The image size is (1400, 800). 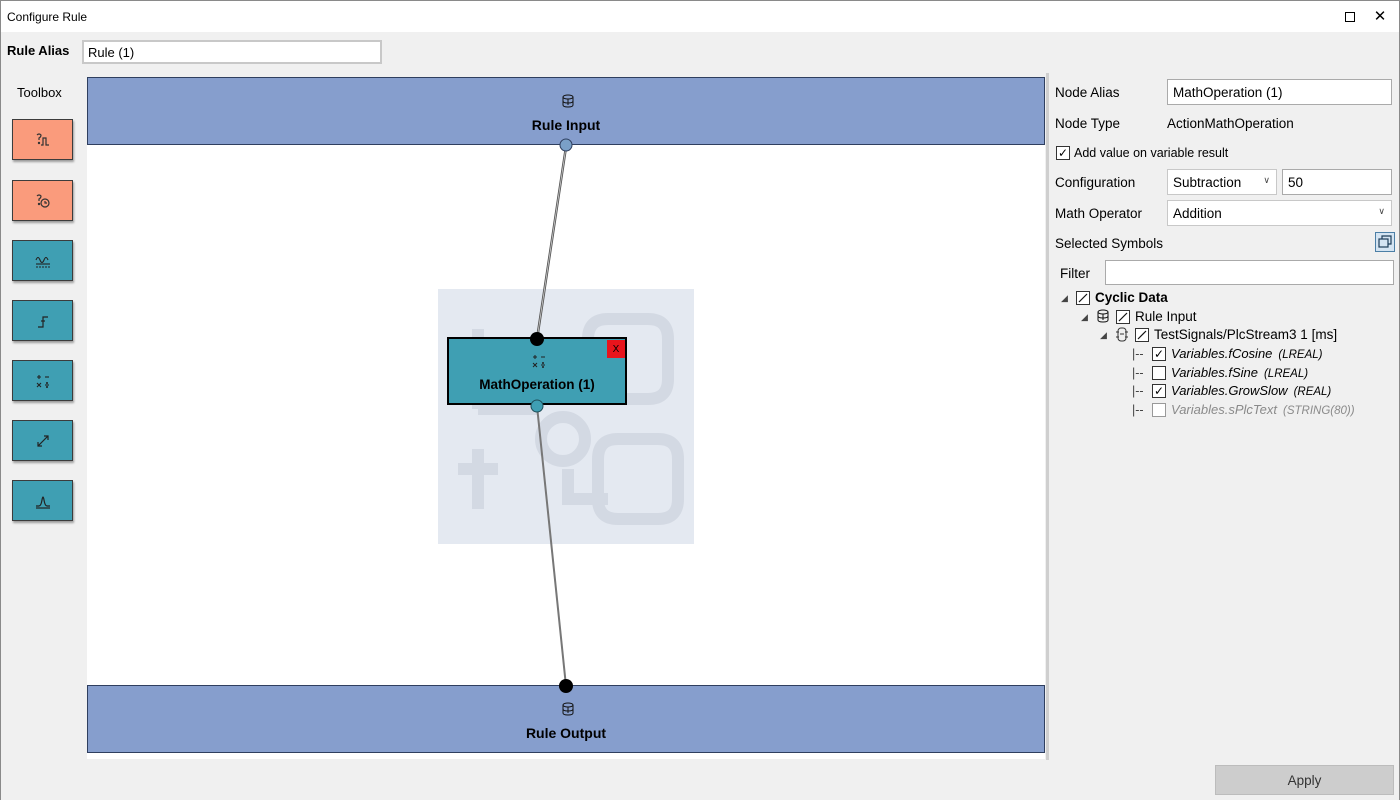 What do you see at coordinates (39, 92) in the screenshot?
I see `toolbox-label: Toolbox` at bounding box center [39, 92].